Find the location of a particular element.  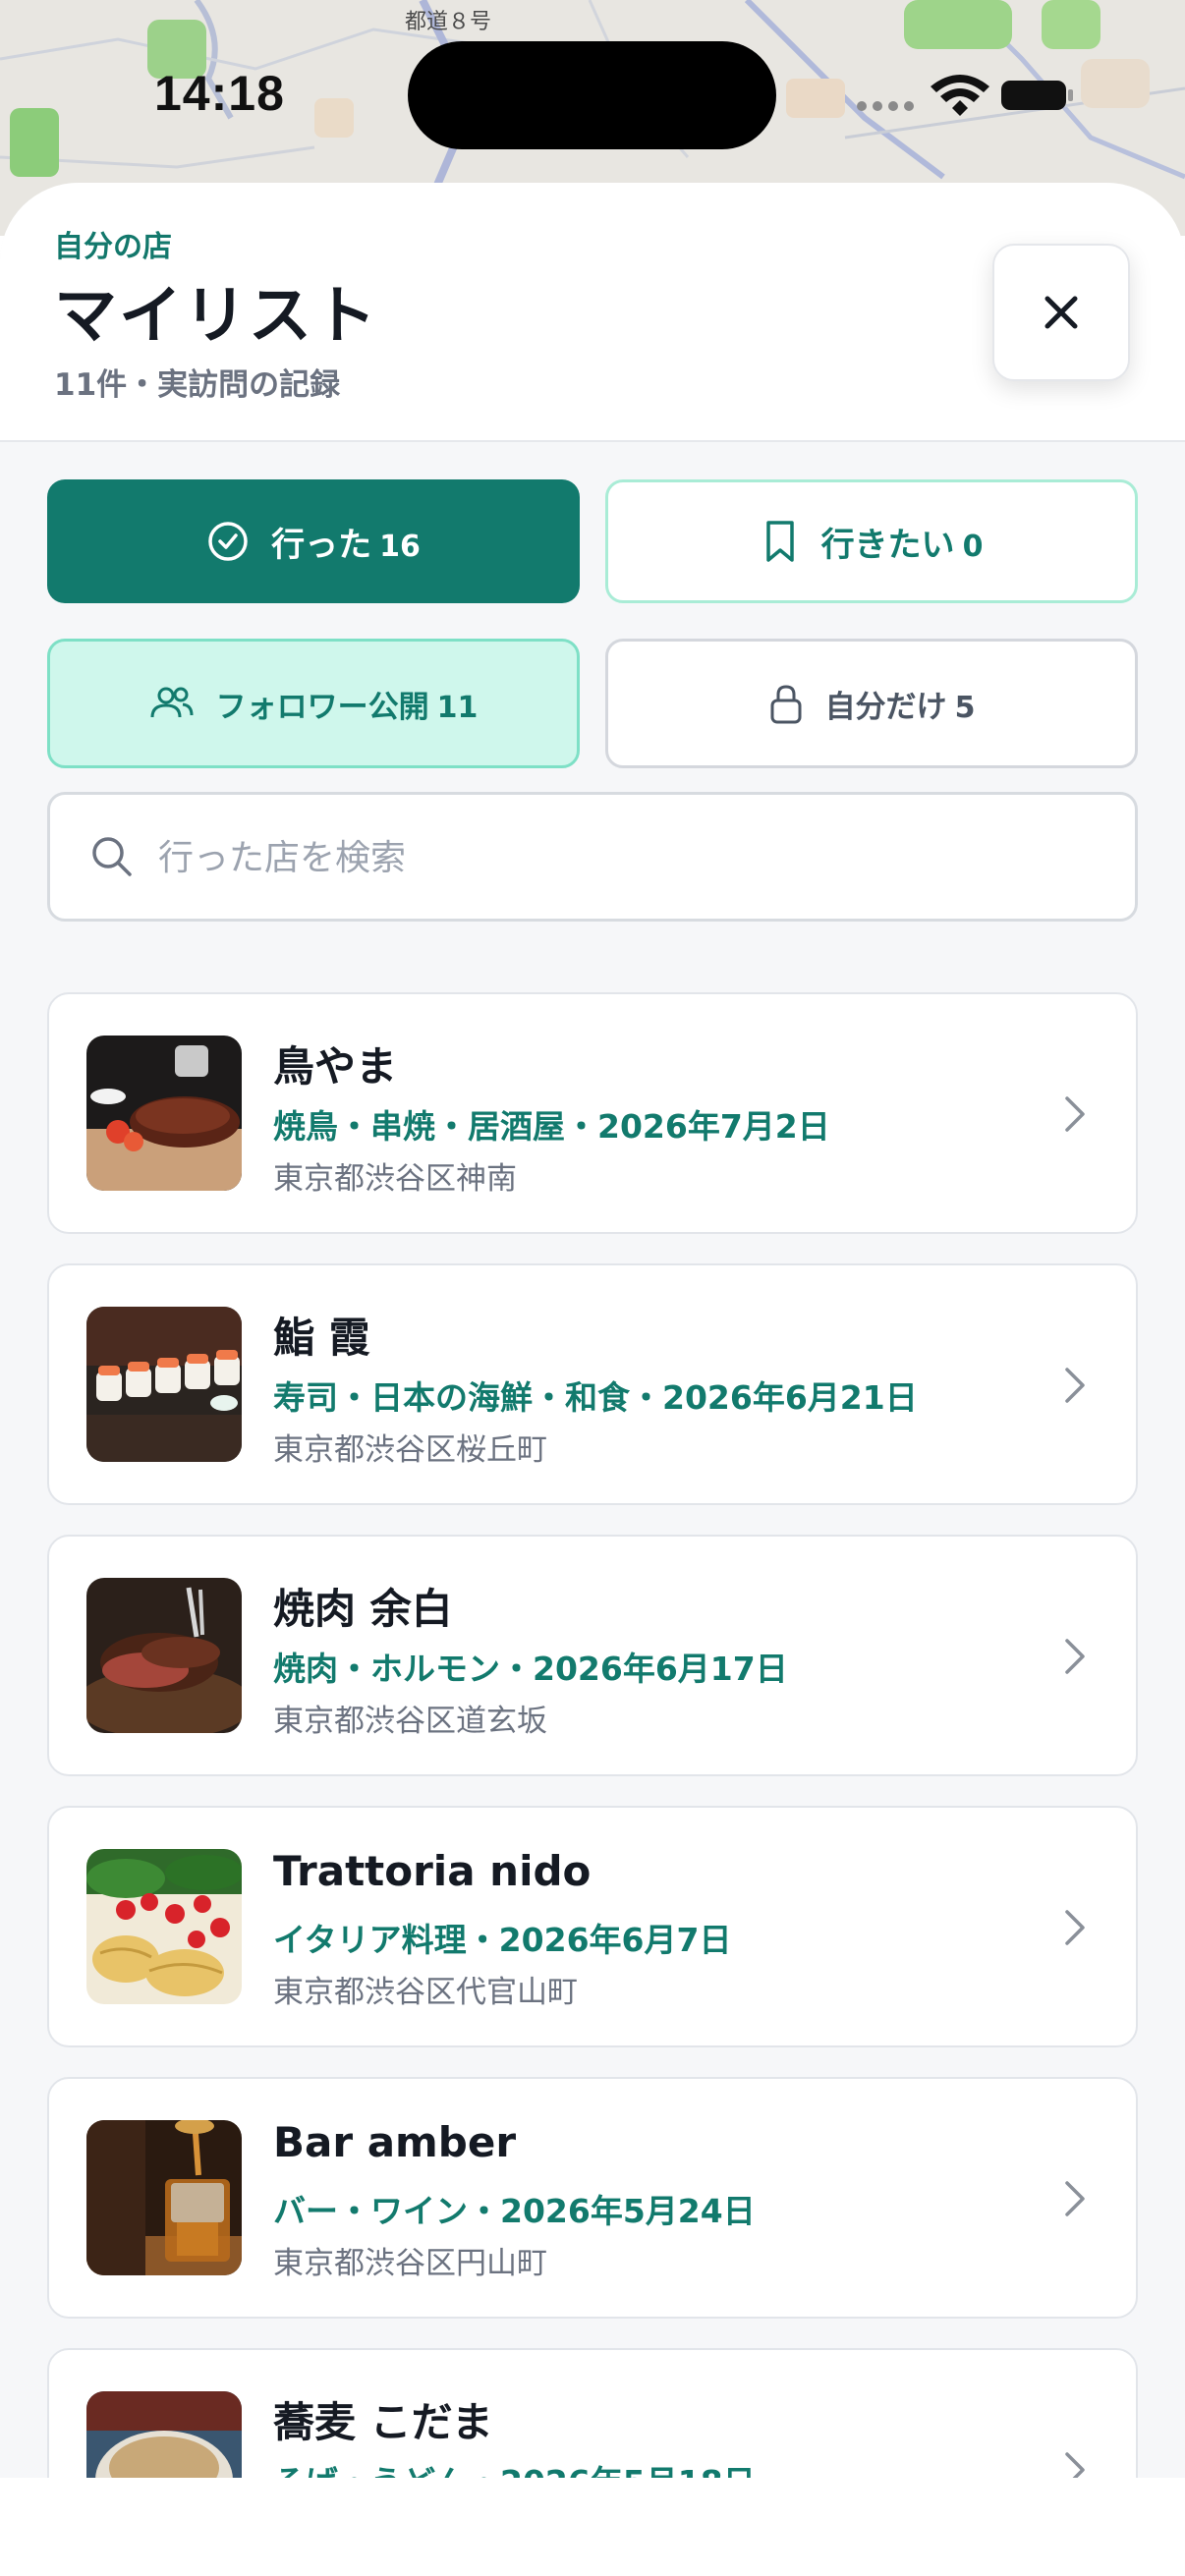

search-icon is located at coordinates (112, 856).